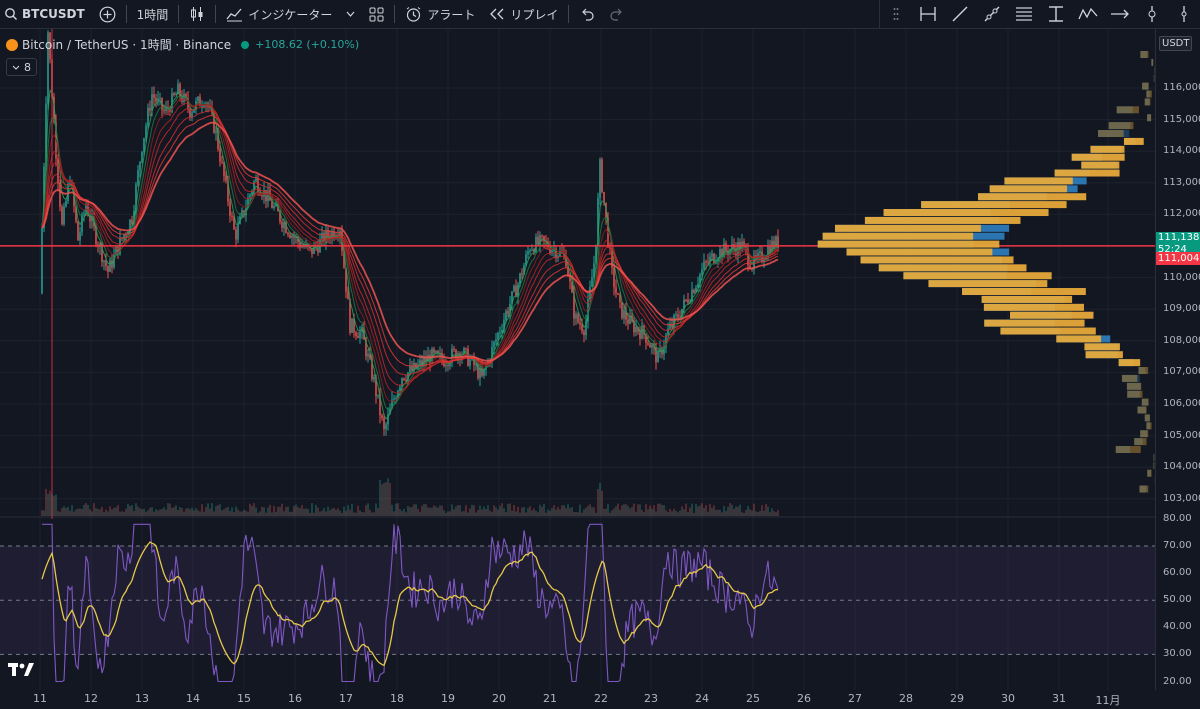  What do you see at coordinates (1184, 14) in the screenshot?
I see `vertical-line-tool` at bounding box center [1184, 14].